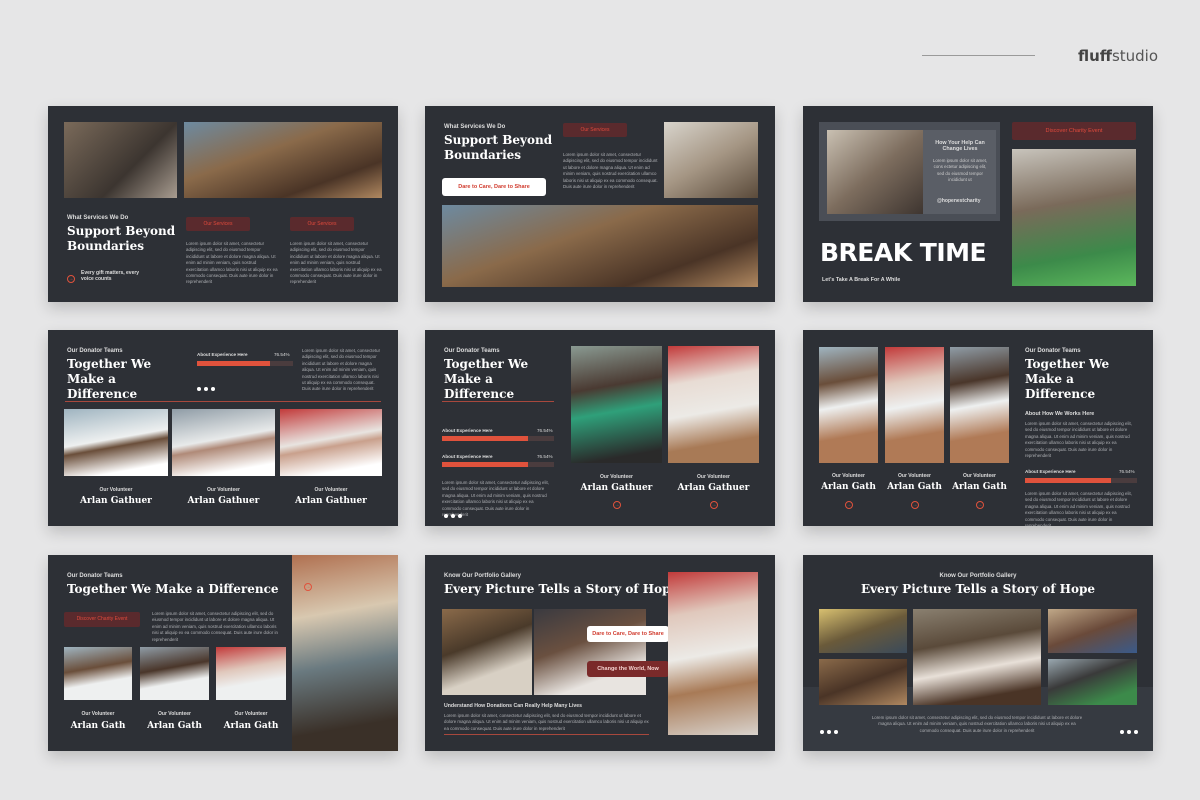 This screenshot has width=1200, height=800. Describe the element at coordinates (713, 653) in the screenshot. I see `photo-volunteer-medicine-box` at that location.